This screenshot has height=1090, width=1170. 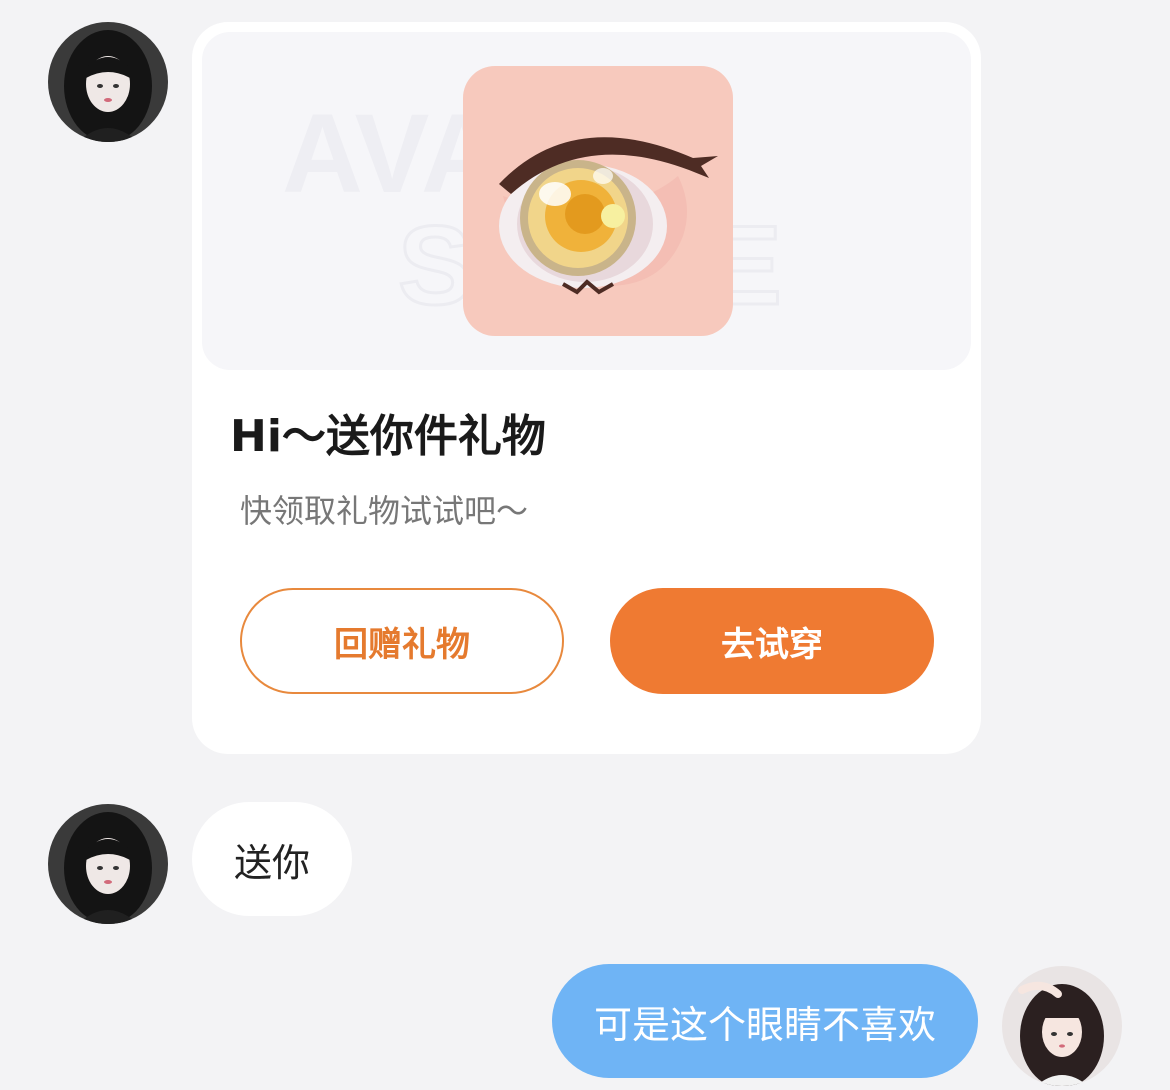 I want to click on try-on-button: 去试穿, so click(x=772, y=641).